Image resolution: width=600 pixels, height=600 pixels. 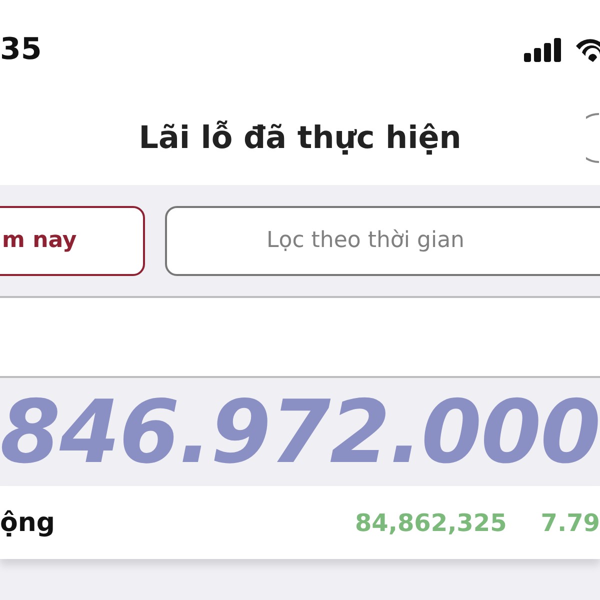 I want to click on row-label: ộng, so click(x=27, y=523).